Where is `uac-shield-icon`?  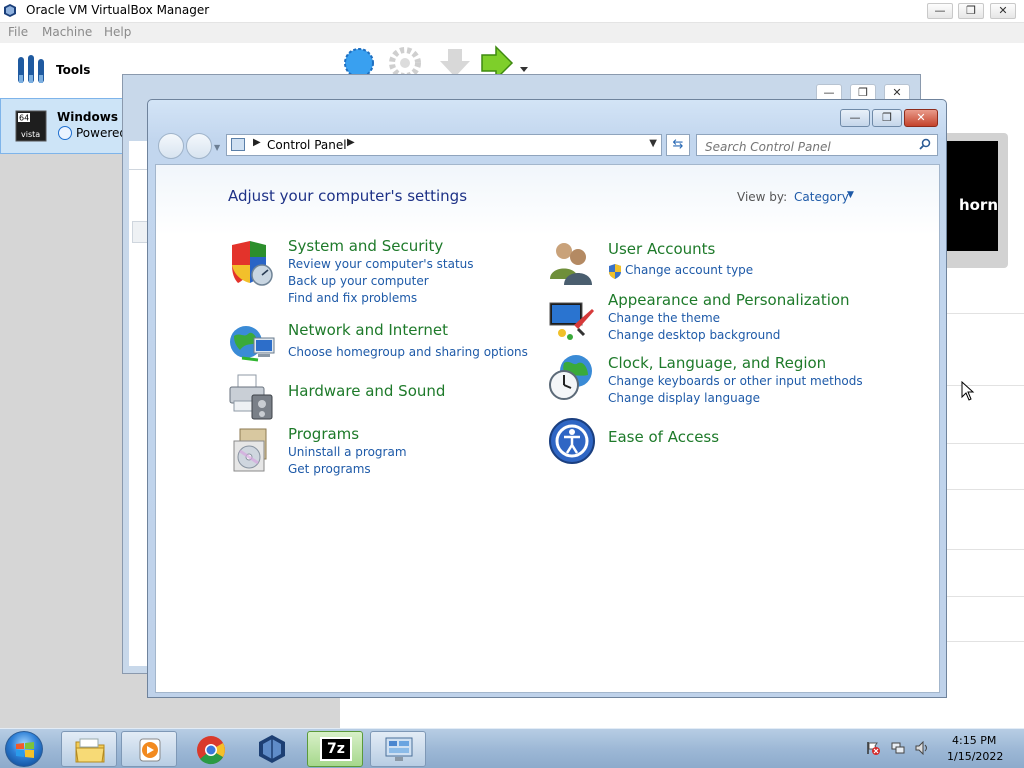 uac-shield-icon is located at coordinates (615, 271).